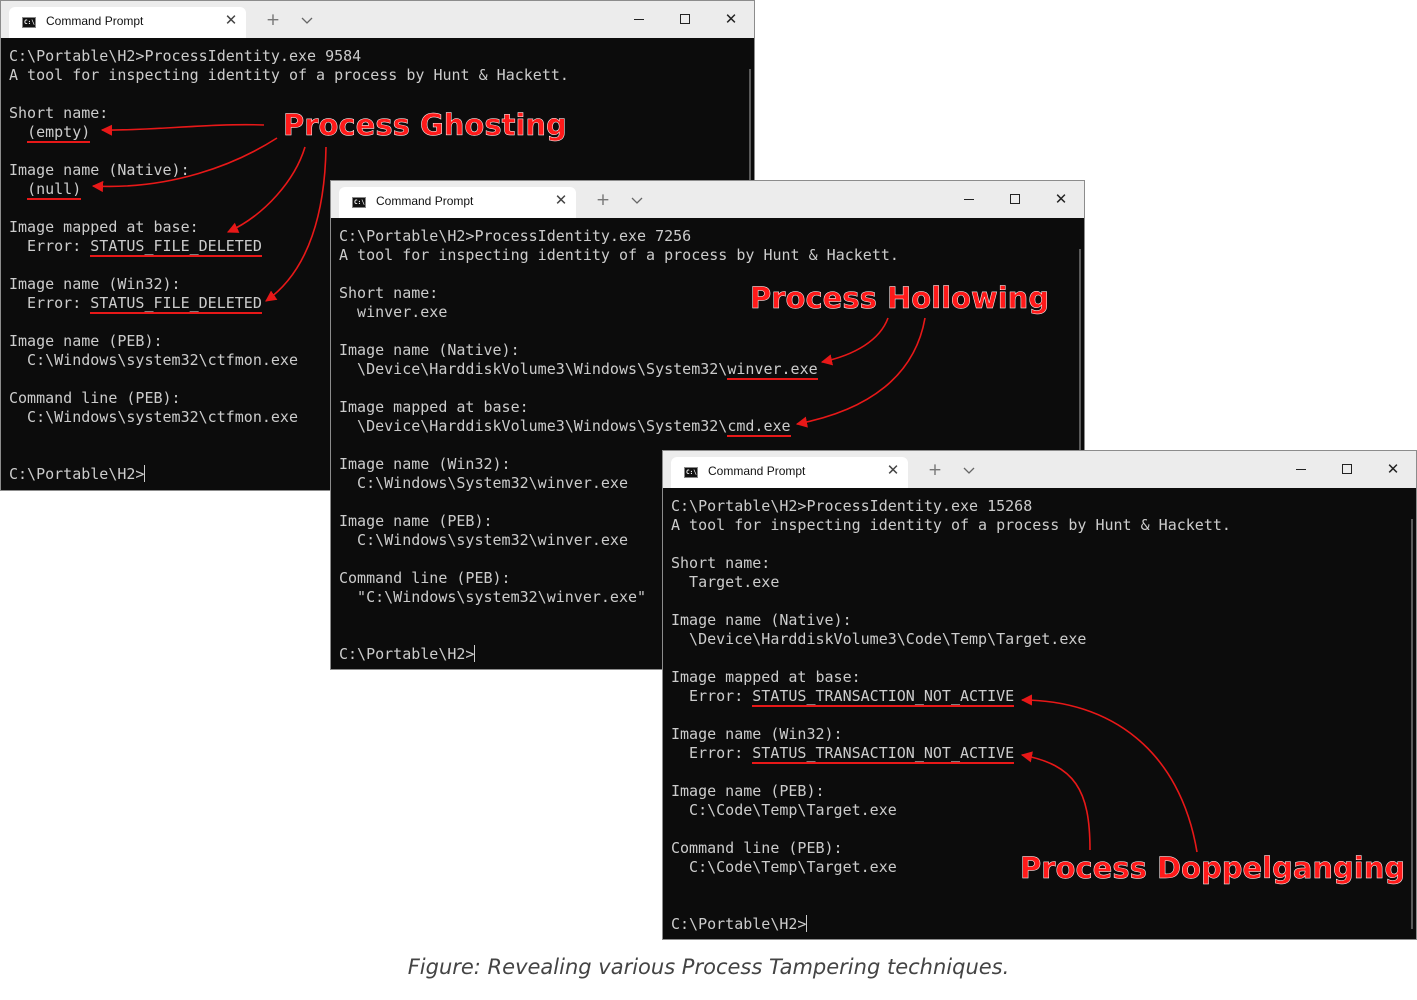  What do you see at coordinates (900, 298) in the screenshot?
I see `annotation-process-hollowing: Process Hollowing` at bounding box center [900, 298].